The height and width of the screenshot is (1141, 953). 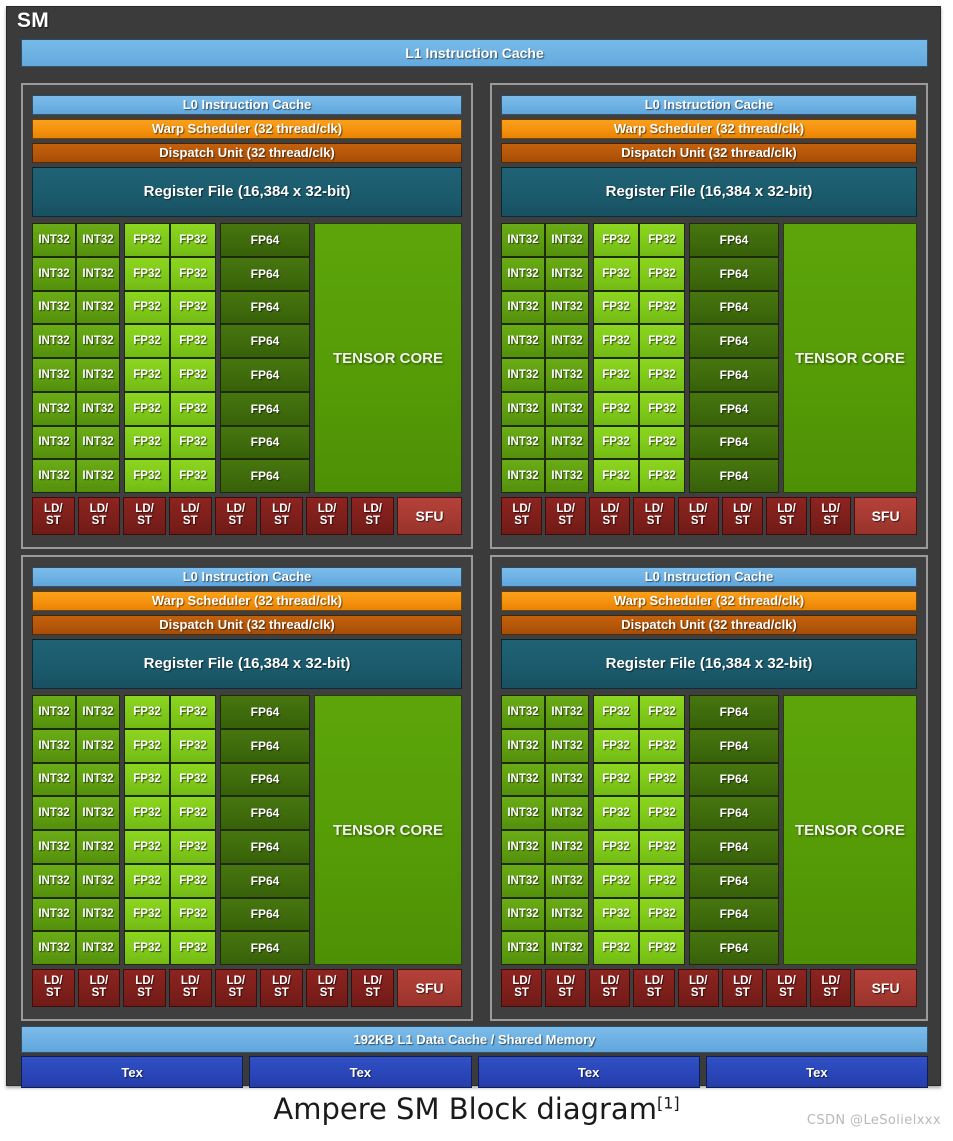 What do you see at coordinates (668, 1103) in the screenshot?
I see `caption-reference: [1]` at bounding box center [668, 1103].